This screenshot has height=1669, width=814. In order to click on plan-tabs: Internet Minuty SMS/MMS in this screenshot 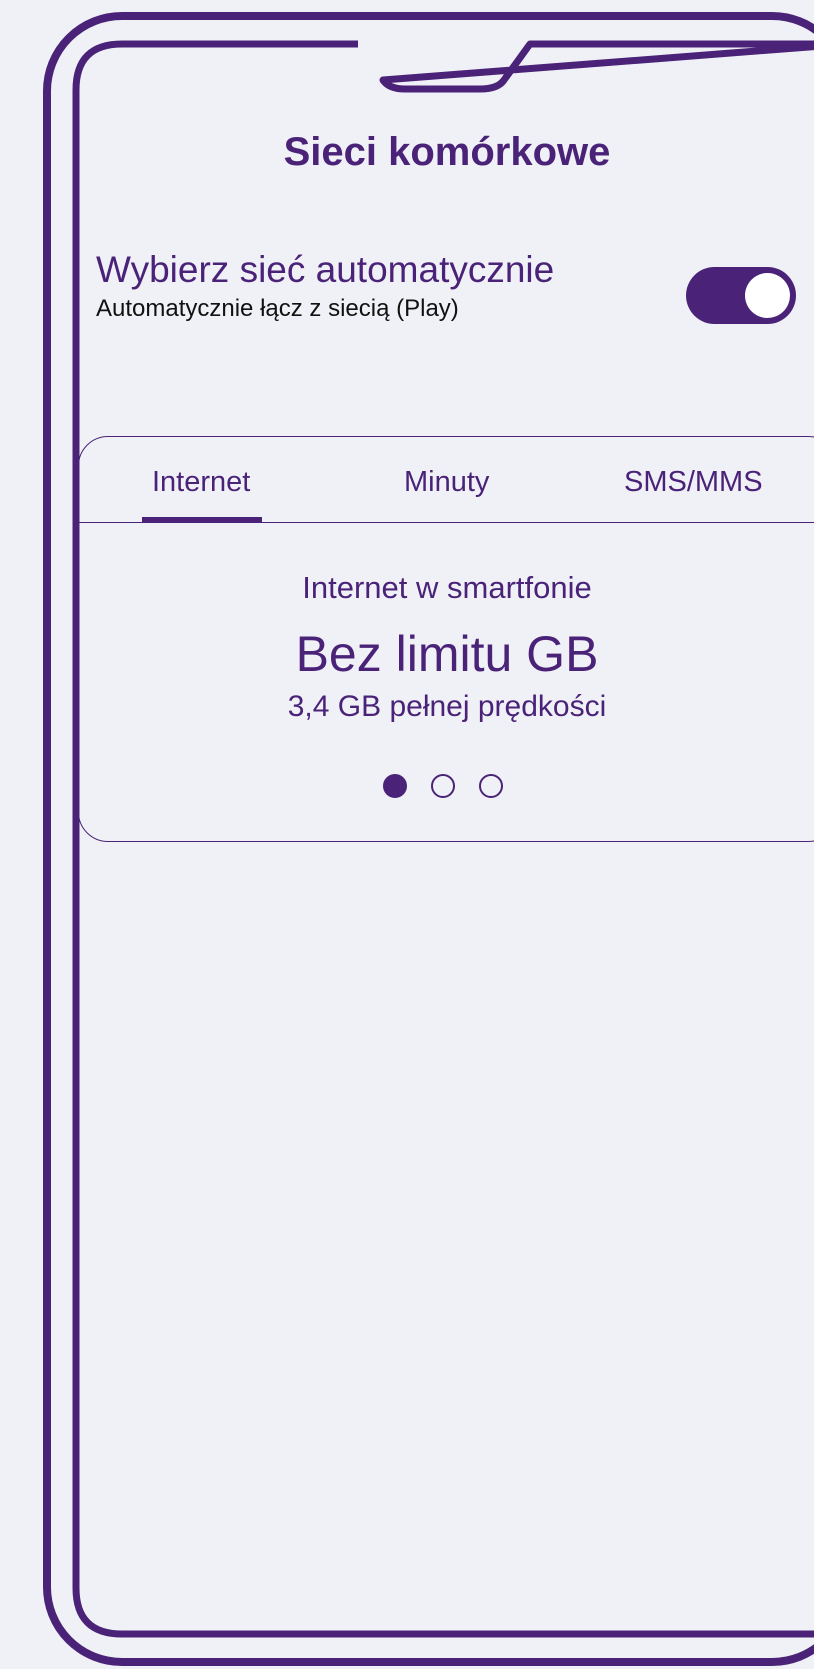, I will do `click(446, 480)`.